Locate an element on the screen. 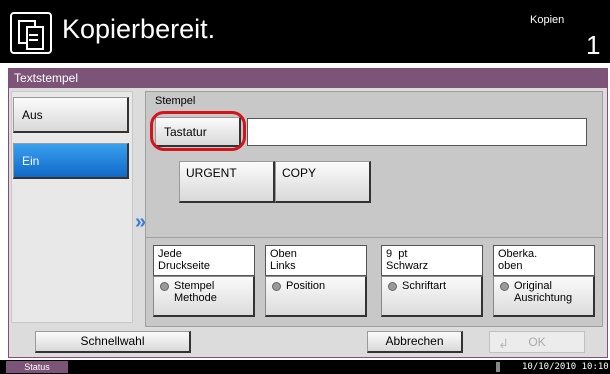 This screenshot has height=374, width=610. setting-stamp-method: Jede Druckseite Stempel Methode is located at coordinates (204, 281).